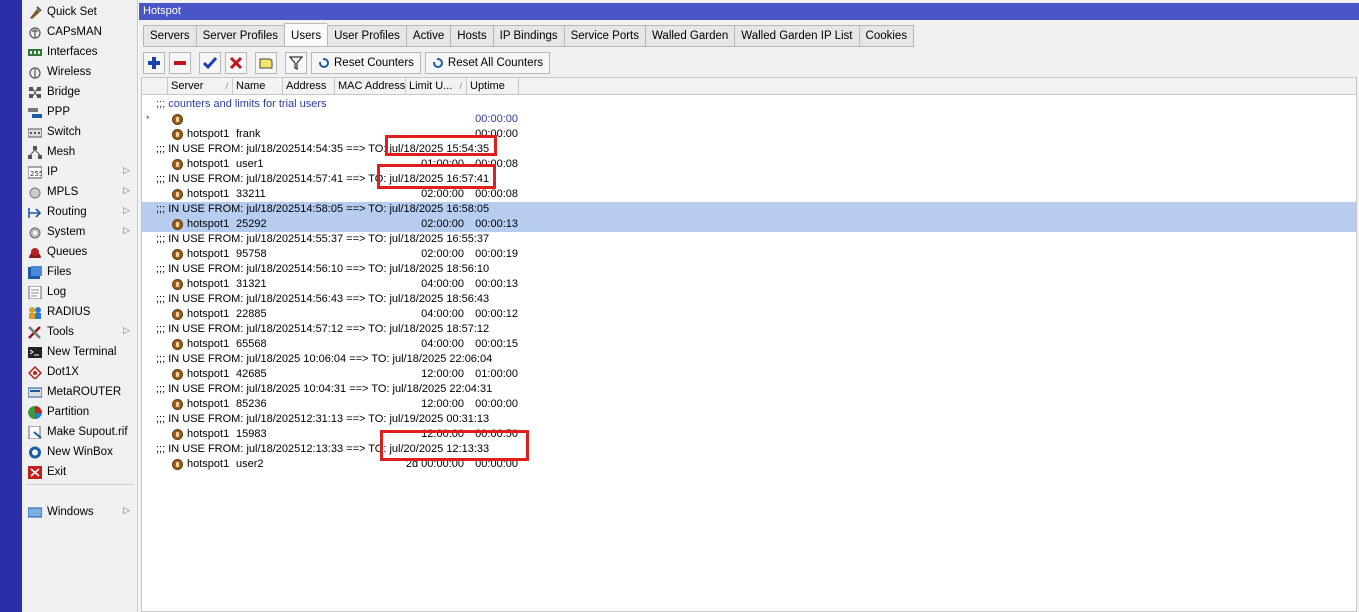  Describe the element at coordinates (177, 284) in the screenshot. I see `user-icon` at that location.